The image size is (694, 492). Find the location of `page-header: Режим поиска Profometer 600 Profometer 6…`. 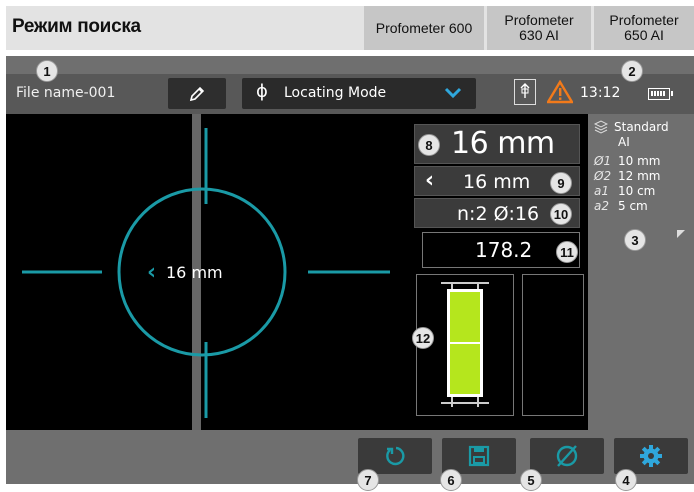

page-header: Режим поиска Profometer 600 Profometer 6… is located at coordinates (350, 28).